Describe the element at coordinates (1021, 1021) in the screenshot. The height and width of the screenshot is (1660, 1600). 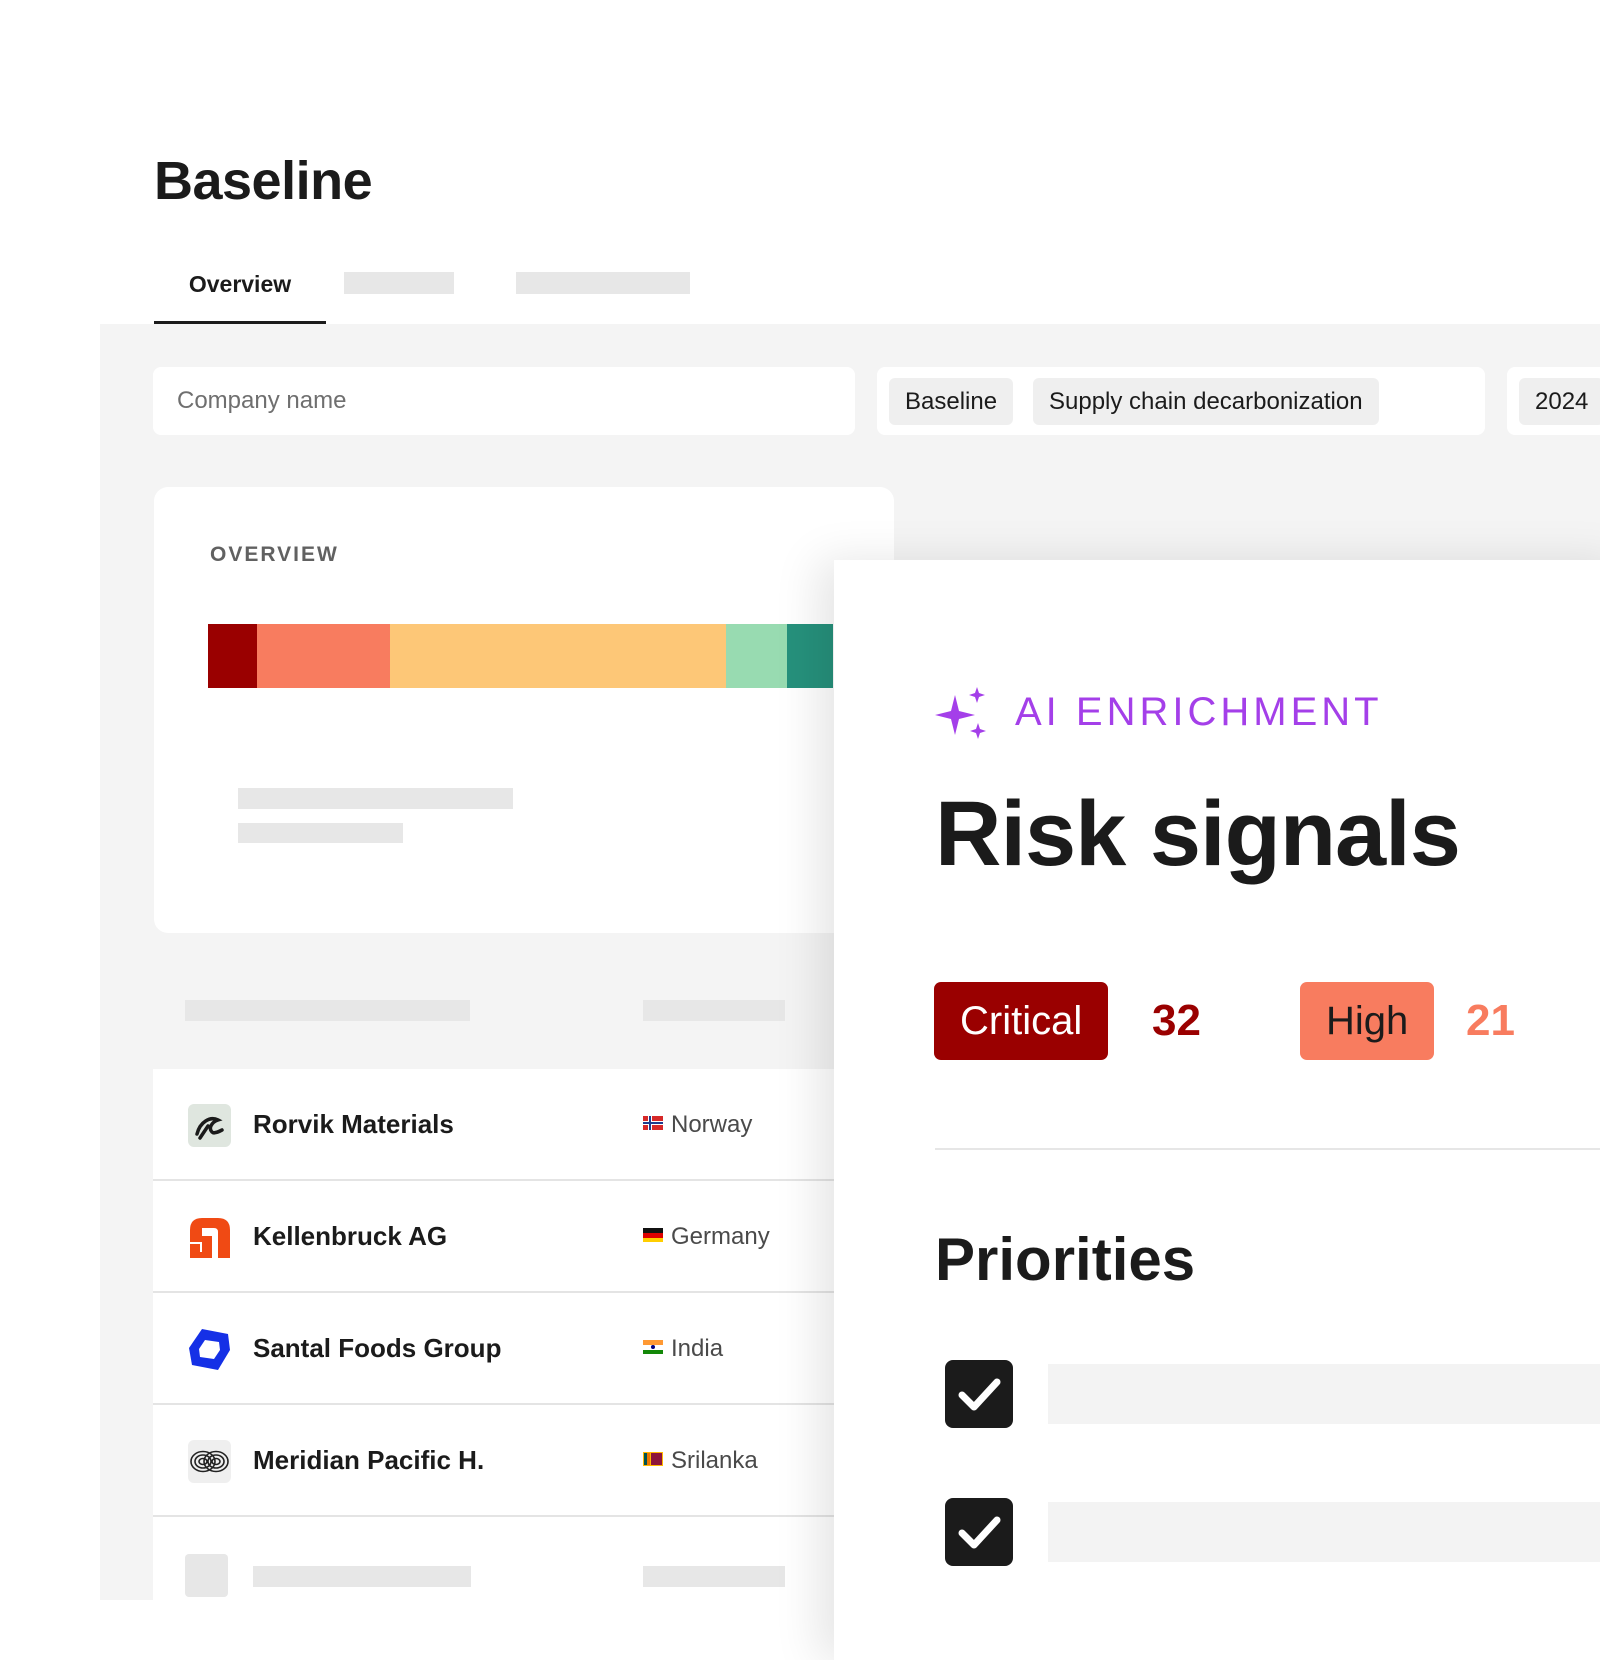
I see `critical-badge: Critical` at that location.